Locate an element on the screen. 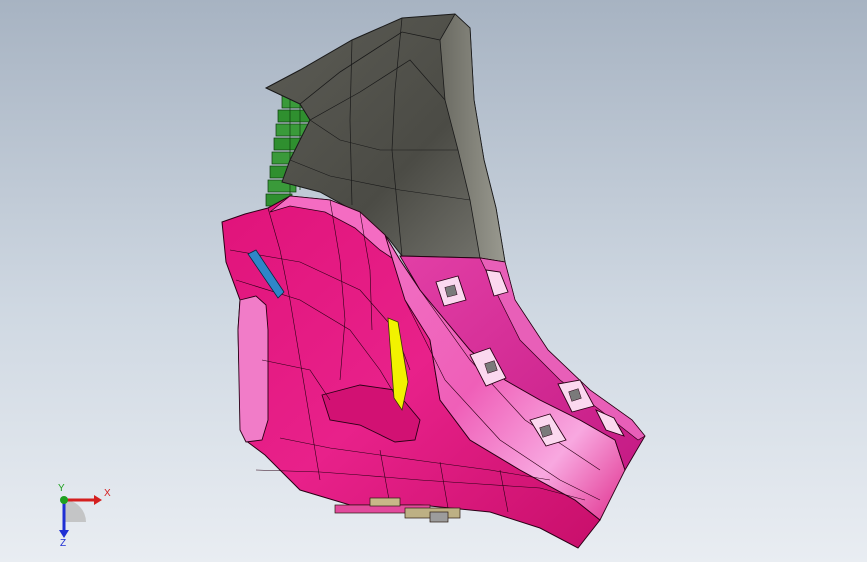  x-axis-arrow-icon is located at coordinates (98, 500).